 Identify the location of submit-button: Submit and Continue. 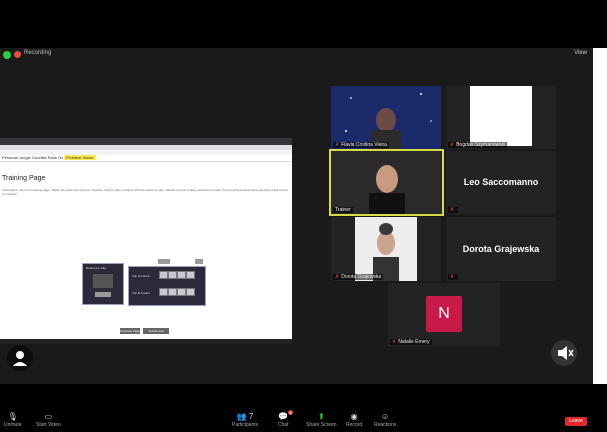
(156, 333).